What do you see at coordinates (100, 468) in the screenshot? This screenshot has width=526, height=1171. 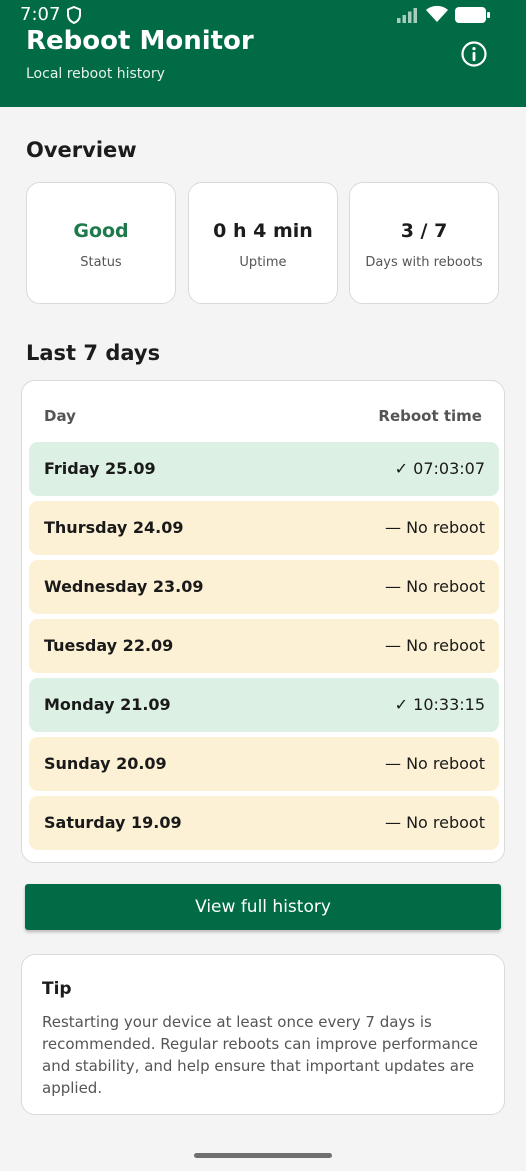 I see `day-name: Friday 25.09` at bounding box center [100, 468].